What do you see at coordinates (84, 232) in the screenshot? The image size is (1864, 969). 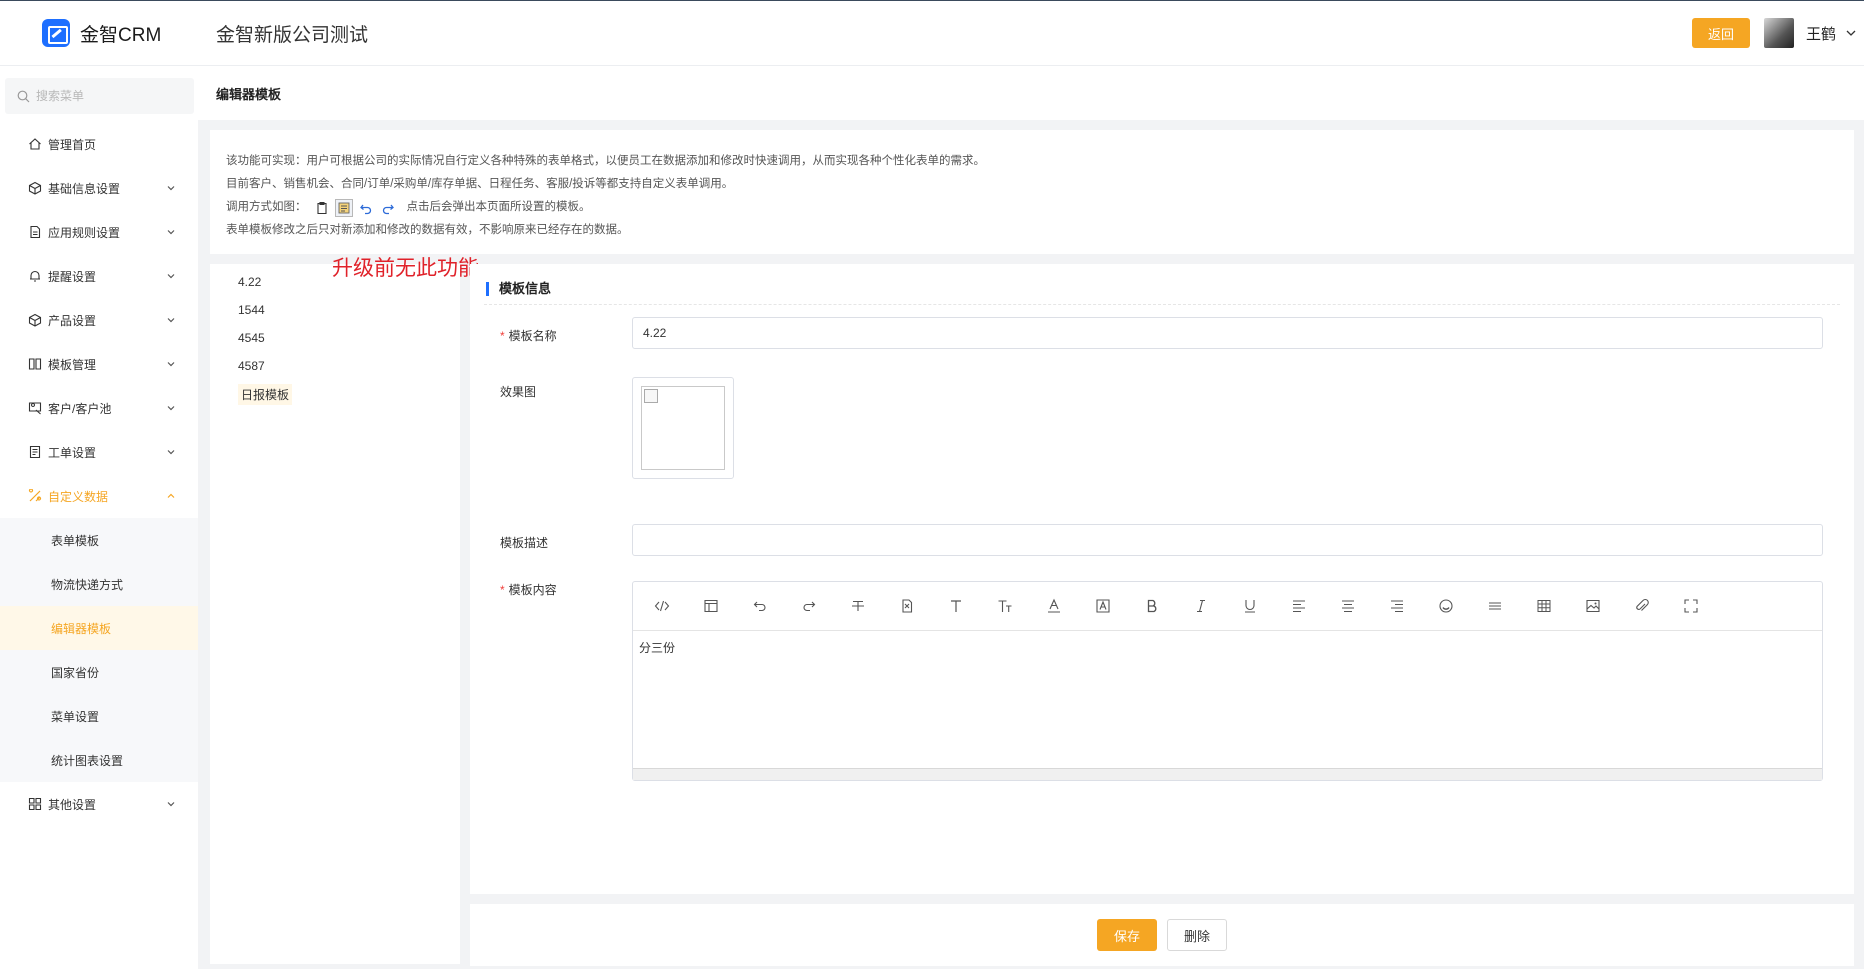 I see `sidebar-item-label: 应用规则设置` at bounding box center [84, 232].